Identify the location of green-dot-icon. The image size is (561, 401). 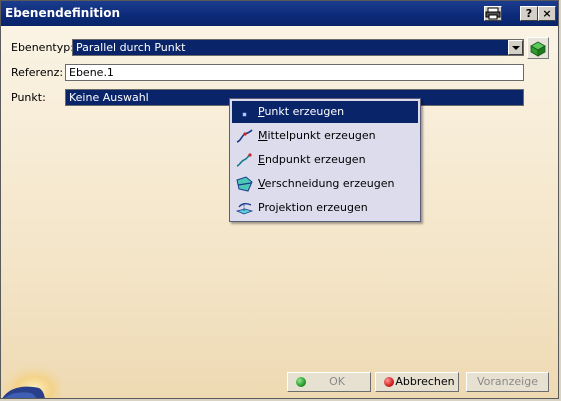
(301, 382).